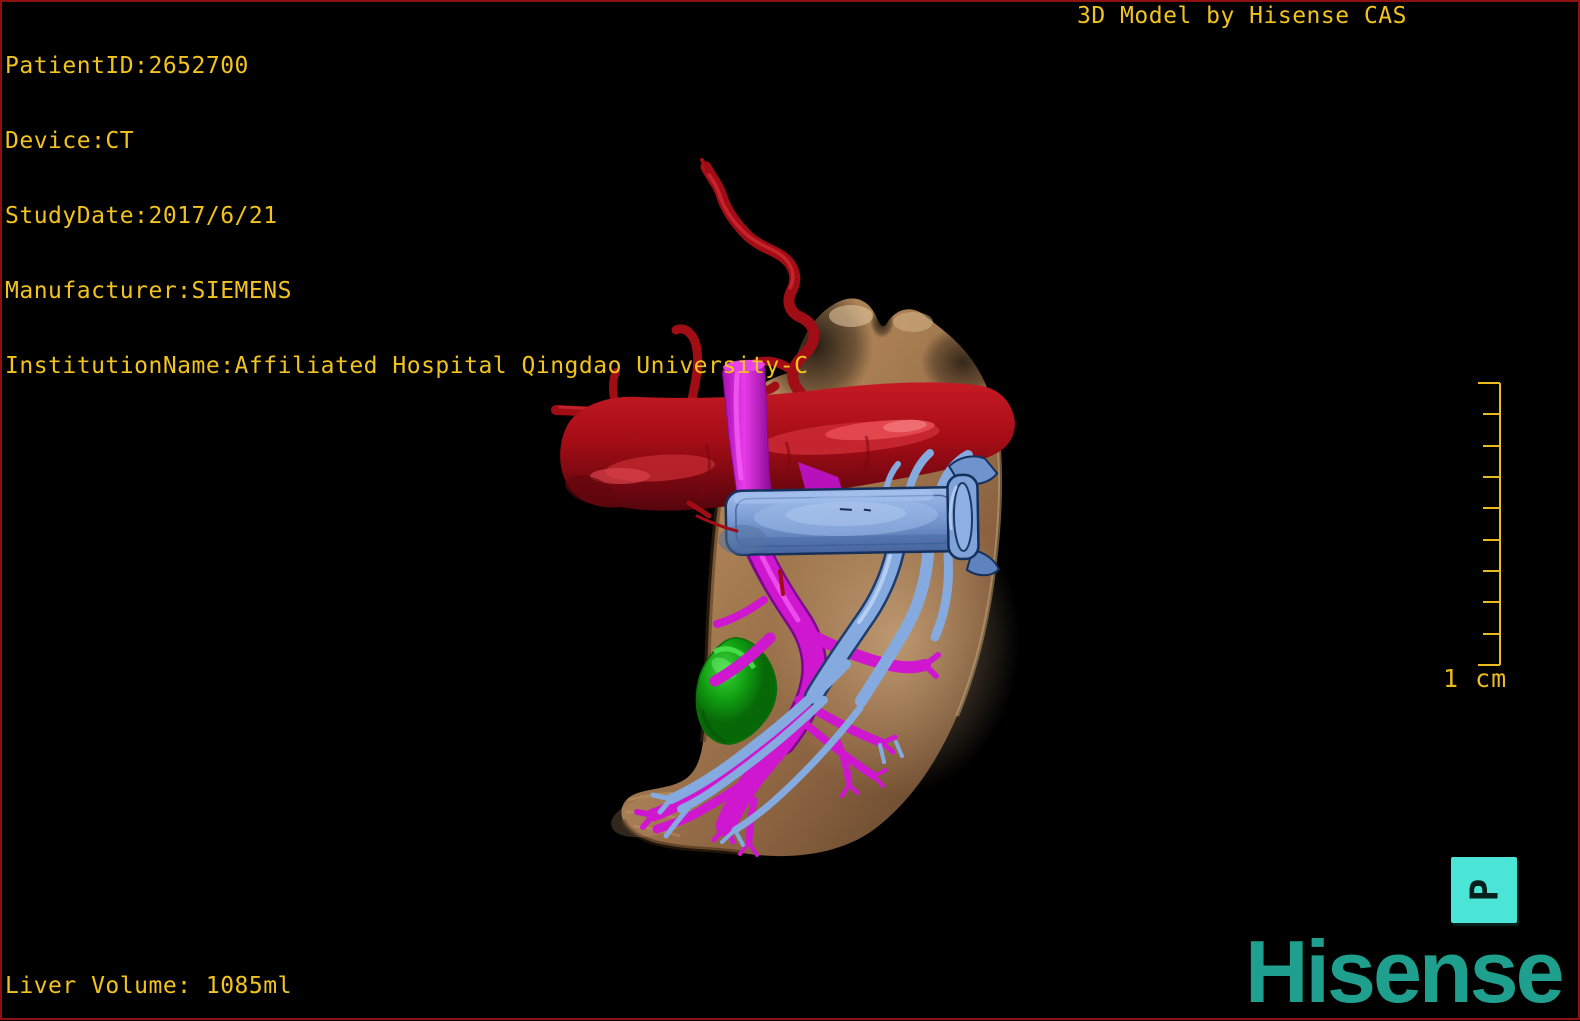  I want to click on orientation-letter: P, so click(1483, 890).